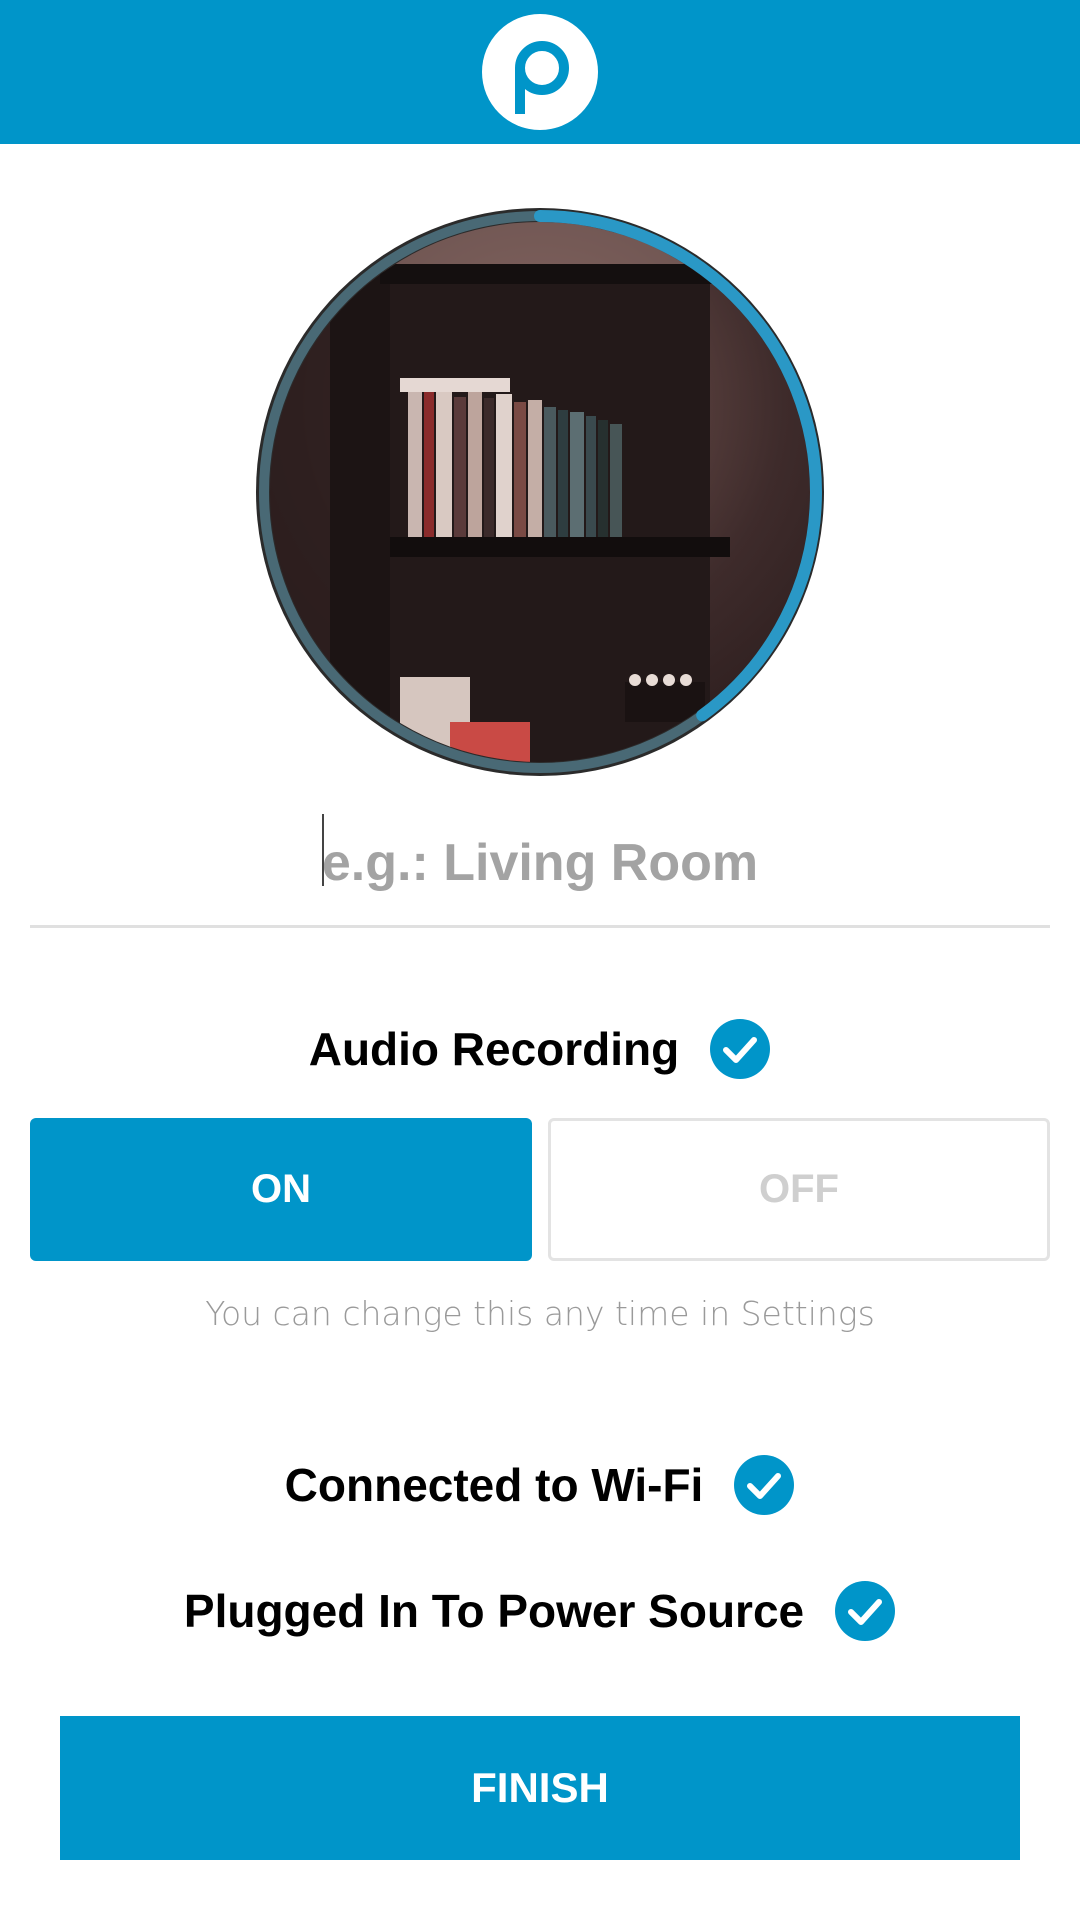  I want to click on app-header, so click(540, 72).